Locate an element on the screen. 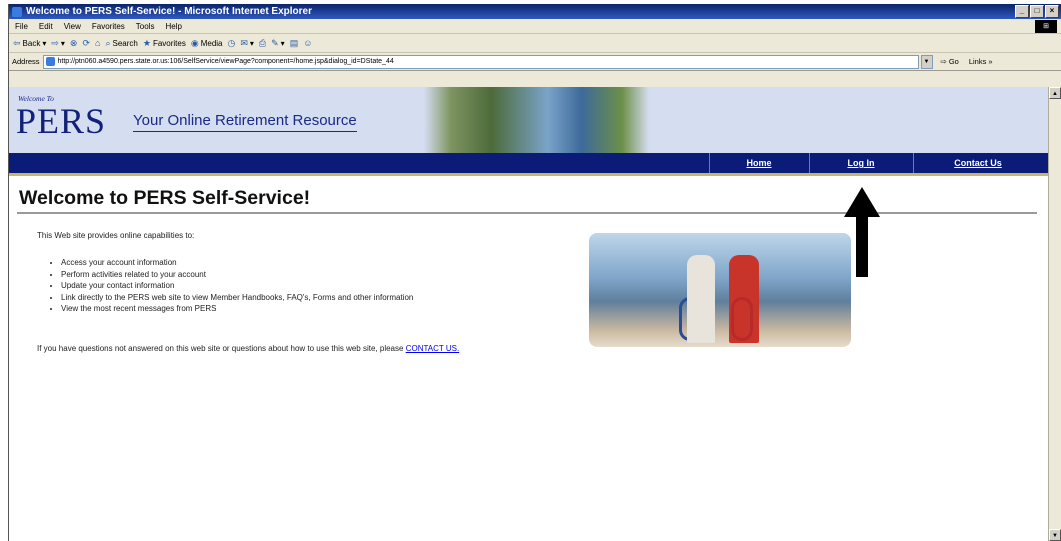 This screenshot has width=1061, height=541. maximize-button: □ is located at coordinates (1037, 11).